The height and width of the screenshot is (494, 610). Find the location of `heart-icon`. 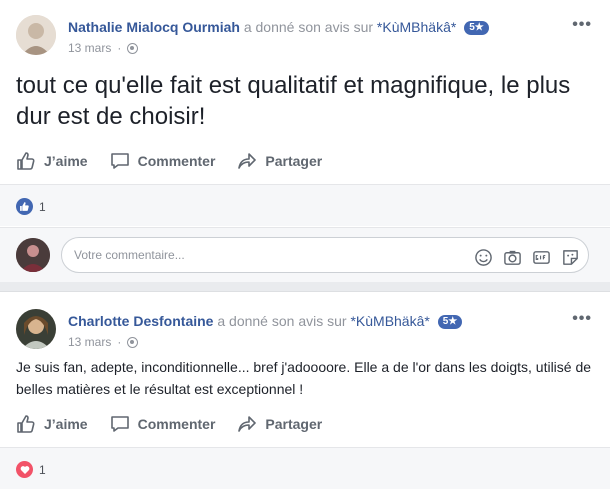

heart-icon is located at coordinates (24, 469).